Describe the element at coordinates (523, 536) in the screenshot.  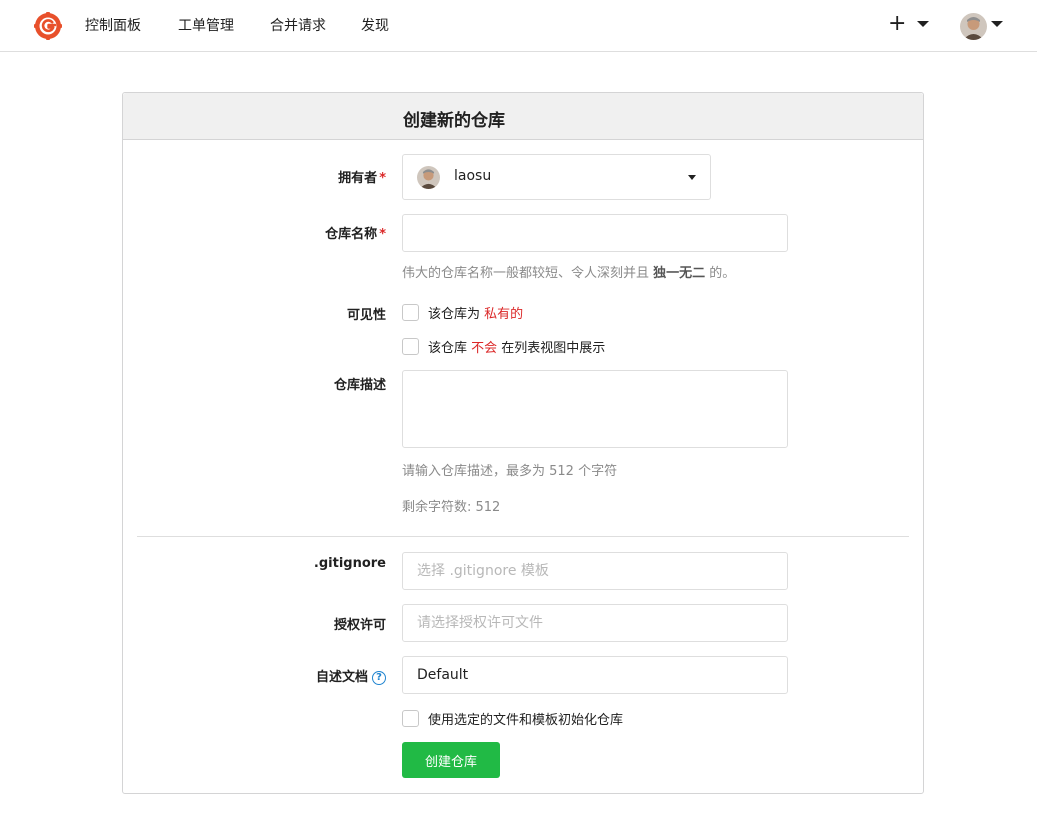
I see `section-divider` at that location.